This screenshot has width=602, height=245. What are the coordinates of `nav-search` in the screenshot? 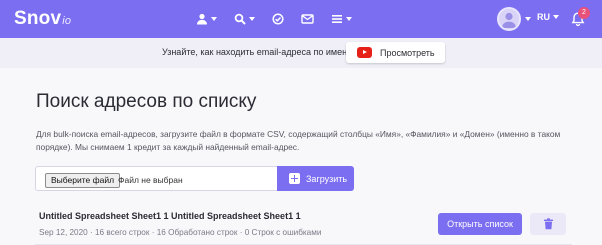 It's located at (244, 19).